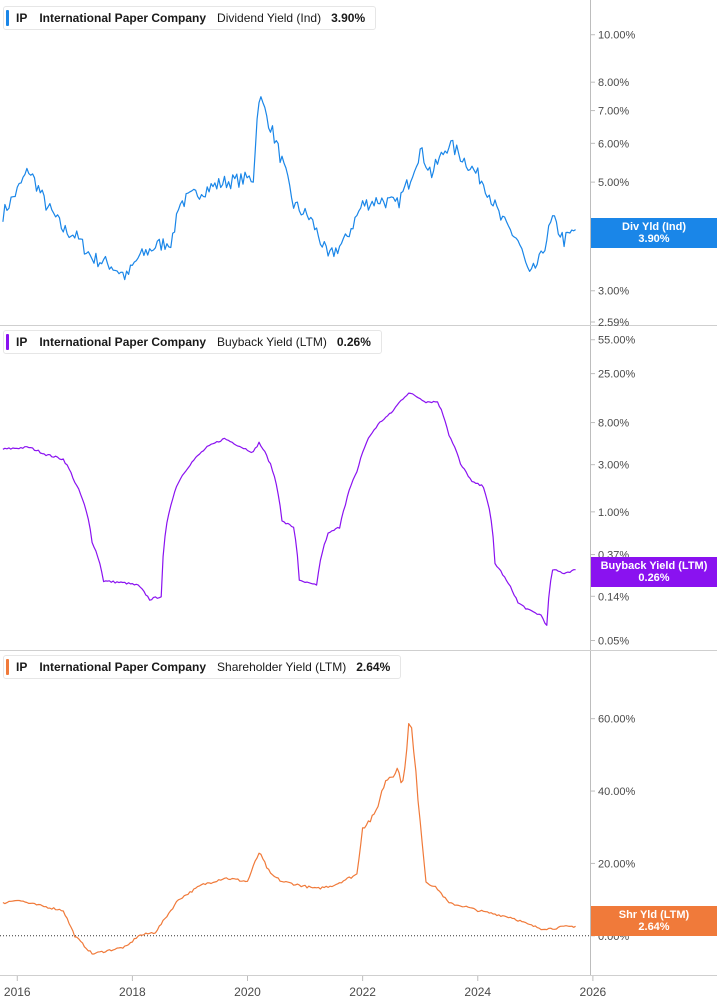  I want to click on tag-value: 2.64%, so click(654, 927).